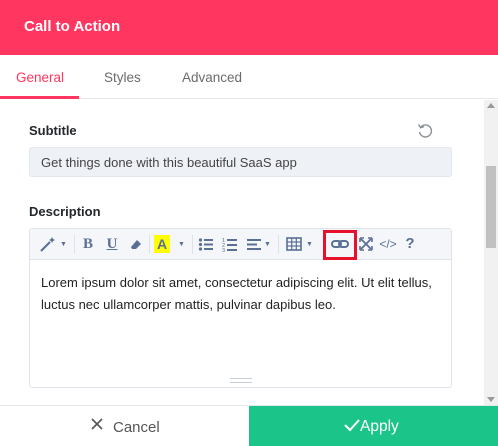 The height and width of the screenshot is (446, 498). What do you see at coordinates (491, 207) in the screenshot?
I see `scroll-thumb` at bounding box center [491, 207].